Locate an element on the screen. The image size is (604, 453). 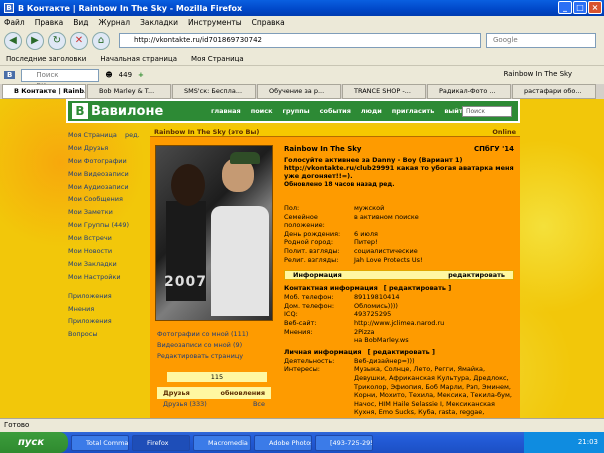
clock: 21:03 is located at coordinates (587, 442).